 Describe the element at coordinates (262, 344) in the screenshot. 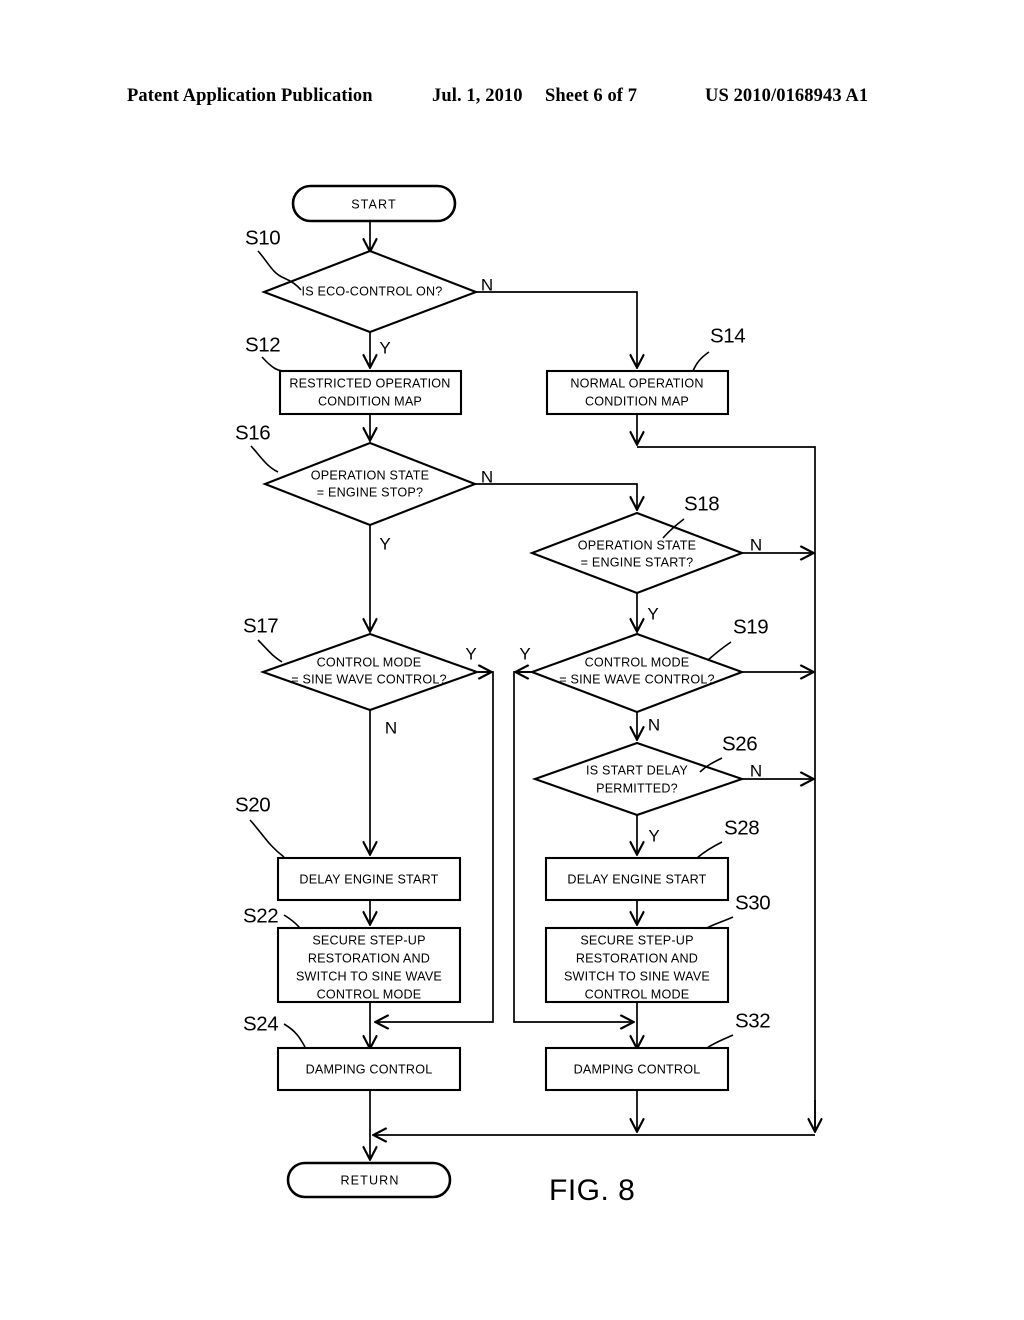

I see `step-label-s12-text: S12` at that location.